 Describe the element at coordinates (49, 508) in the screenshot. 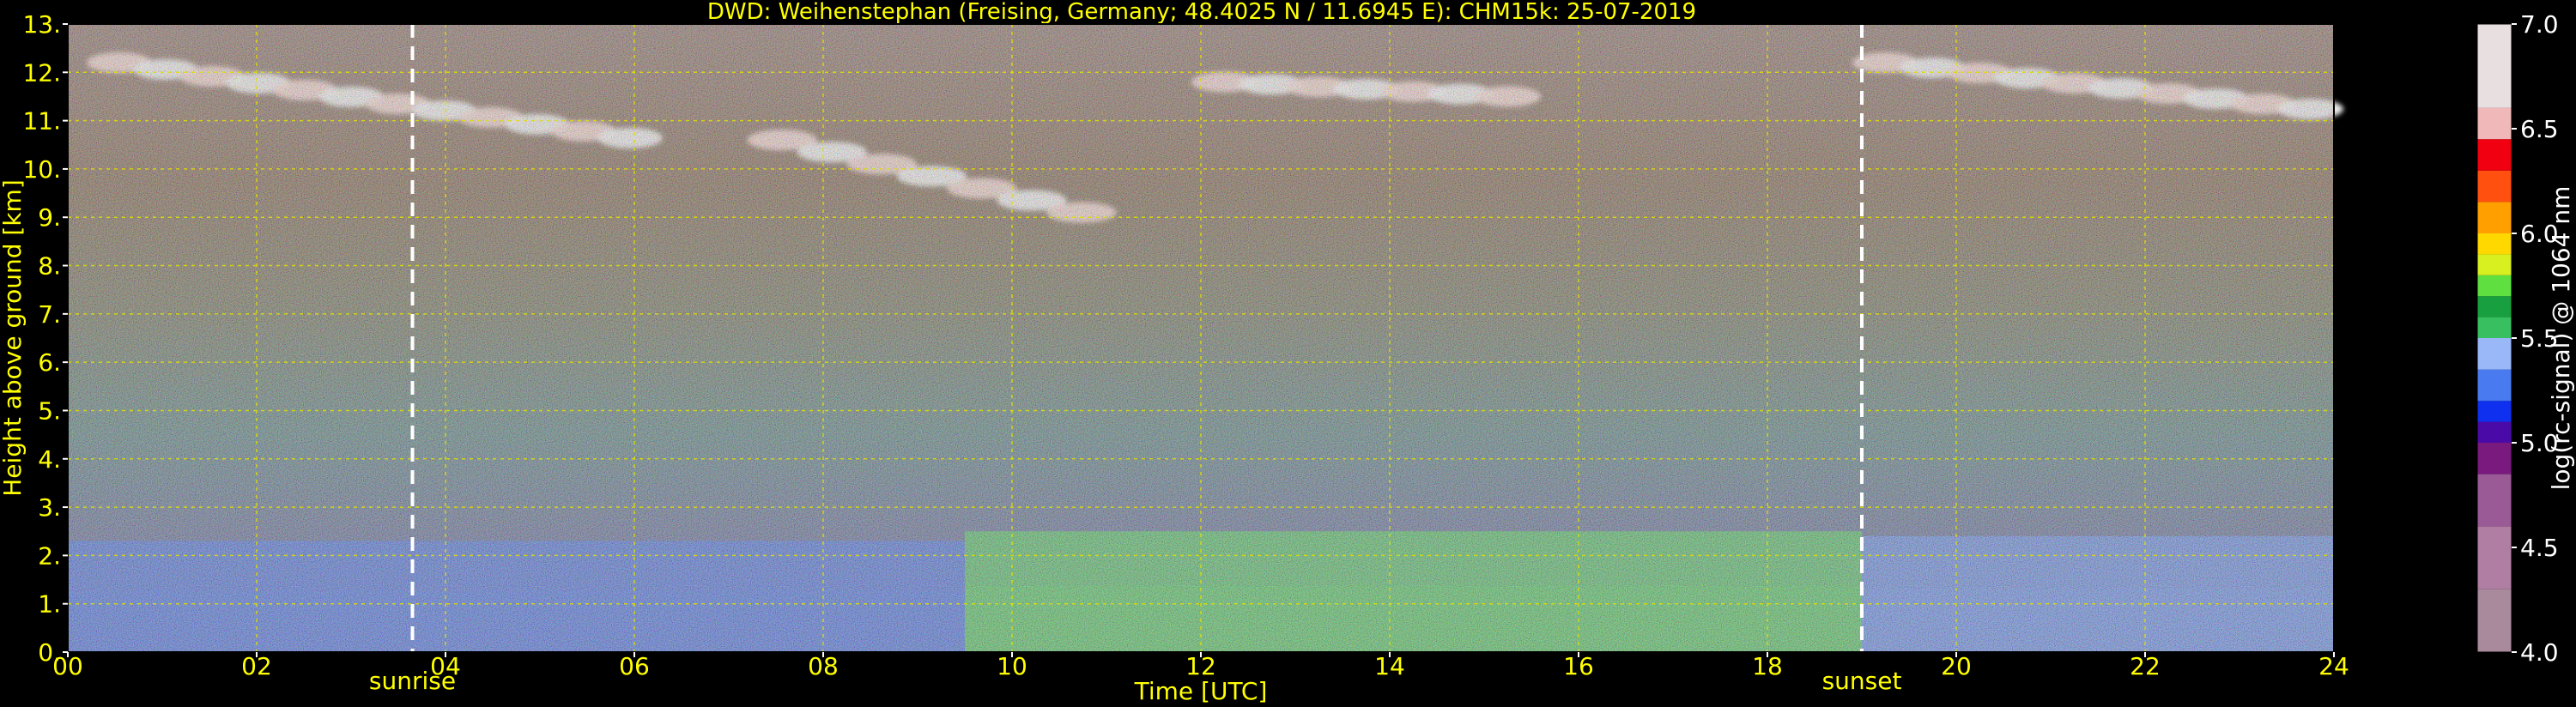

I see `y-tick-label: 3.` at that location.